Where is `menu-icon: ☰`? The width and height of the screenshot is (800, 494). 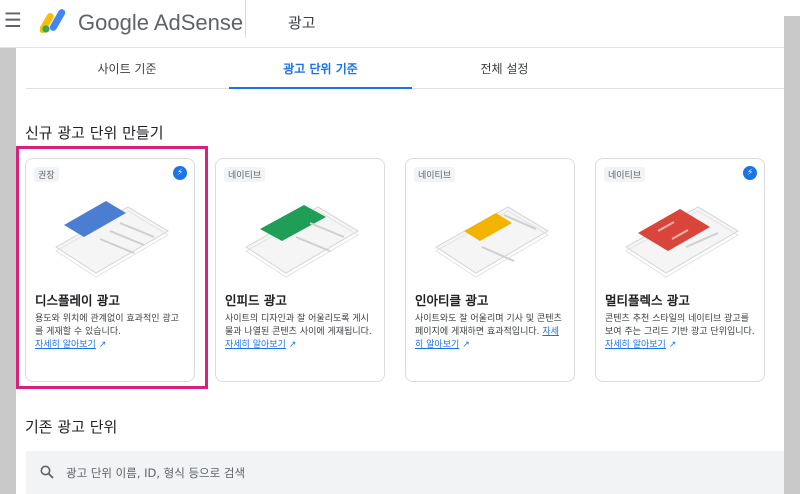 menu-icon: ☰ is located at coordinates (13, 20).